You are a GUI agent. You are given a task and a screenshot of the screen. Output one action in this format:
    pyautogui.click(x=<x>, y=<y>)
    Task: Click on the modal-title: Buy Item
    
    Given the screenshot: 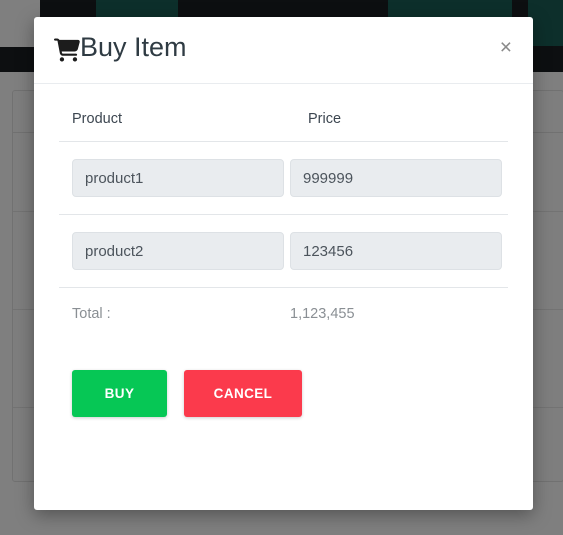 What is the action you would take?
    pyautogui.click(x=120, y=47)
    